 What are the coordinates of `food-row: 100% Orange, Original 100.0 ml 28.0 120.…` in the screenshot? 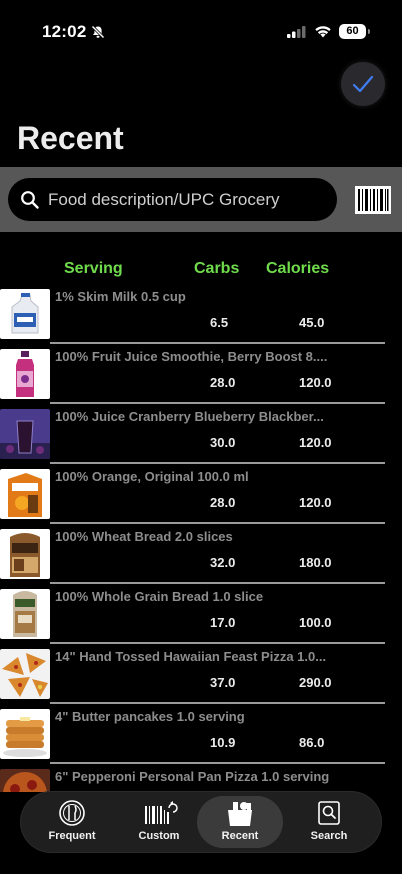 It's located at (201, 497).